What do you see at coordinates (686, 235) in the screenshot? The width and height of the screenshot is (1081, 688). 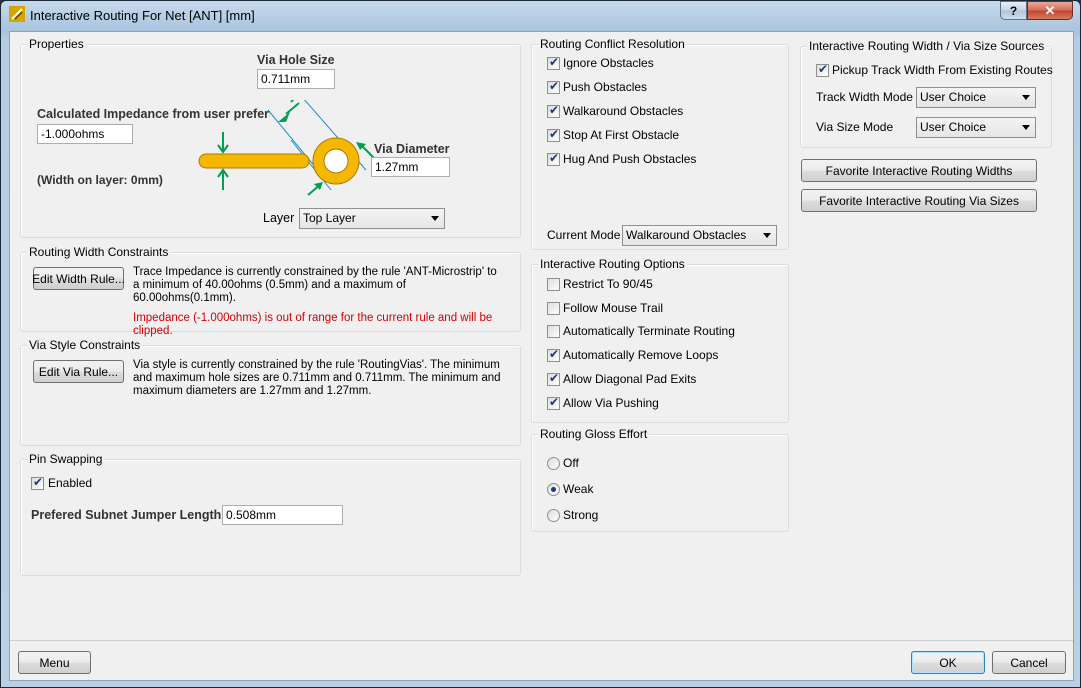 I see `current-mode-value: Walkaround Obstacles` at bounding box center [686, 235].